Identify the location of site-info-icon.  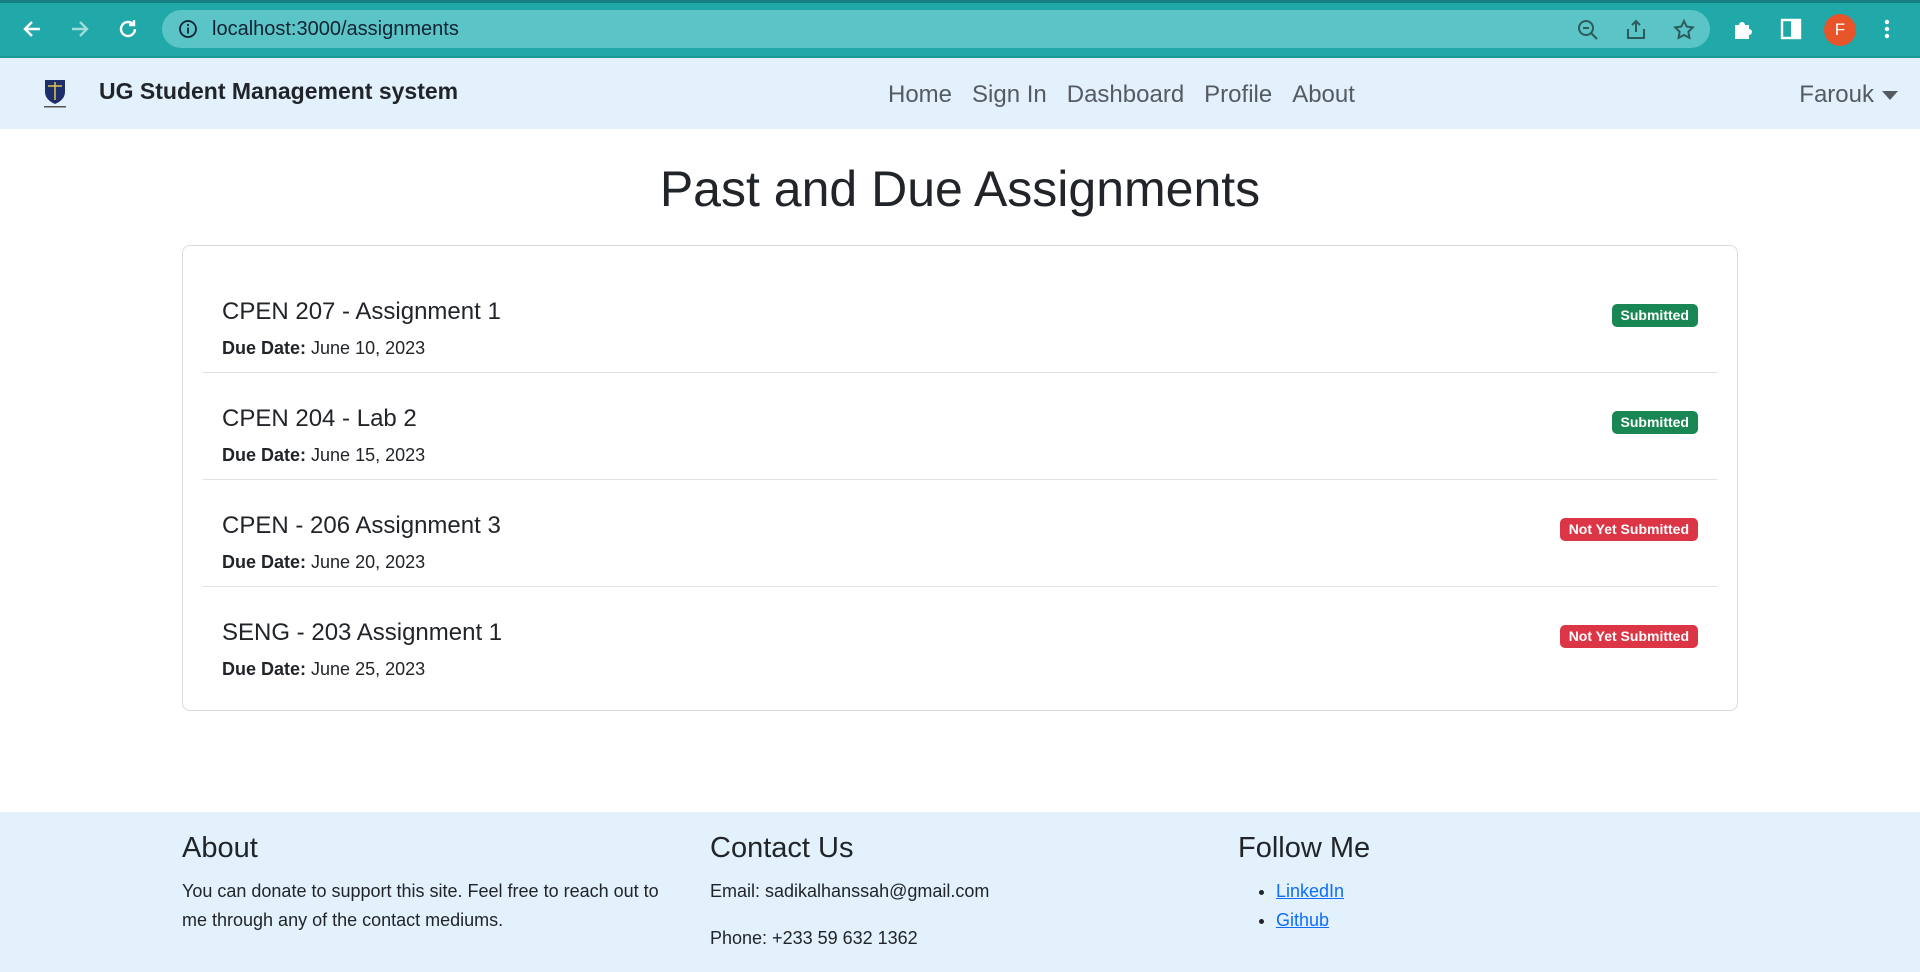
(188, 29).